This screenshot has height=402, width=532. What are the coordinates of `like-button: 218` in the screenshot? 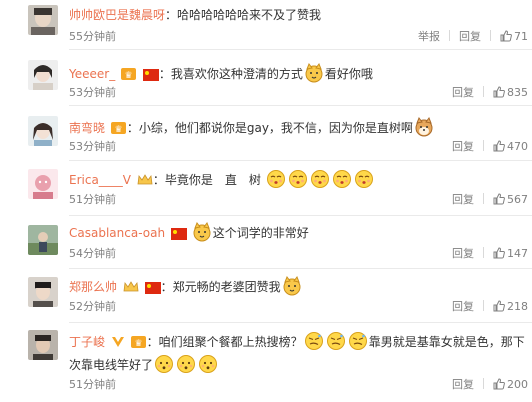 It's located at (510, 307).